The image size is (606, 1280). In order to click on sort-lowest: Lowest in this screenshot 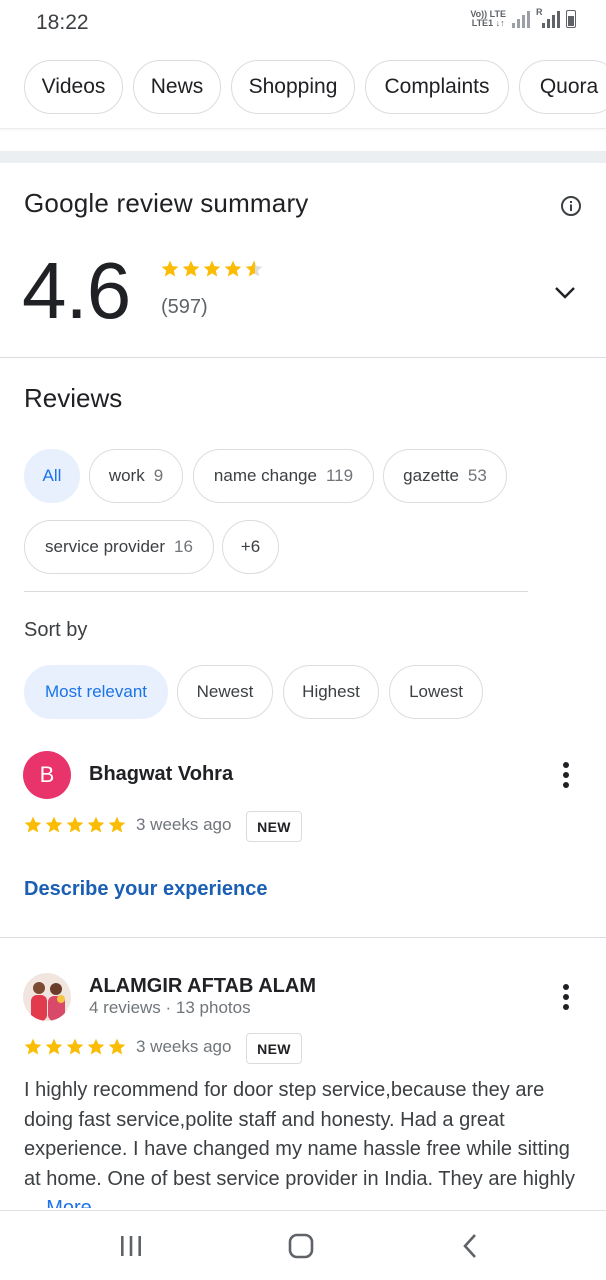, I will do `click(436, 692)`.